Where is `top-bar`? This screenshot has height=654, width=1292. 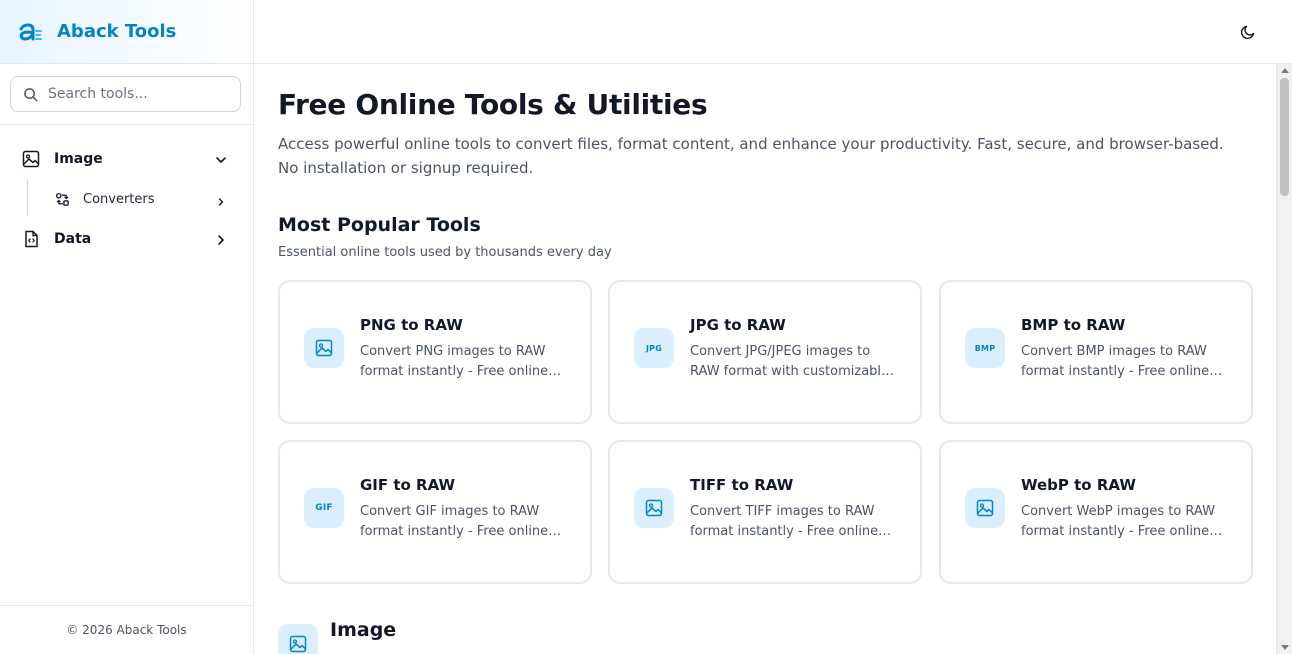
top-bar is located at coordinates (773, 32).